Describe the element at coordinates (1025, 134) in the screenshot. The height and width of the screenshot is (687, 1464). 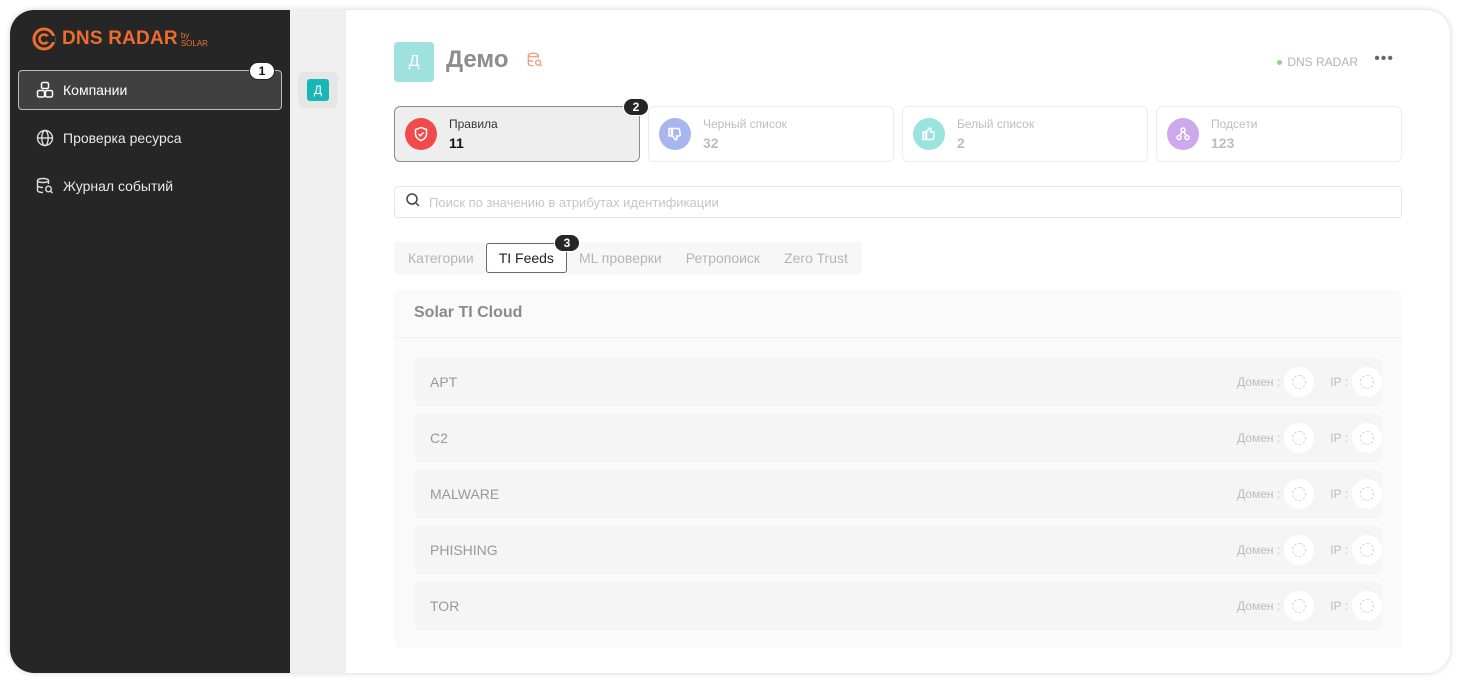
I see `card-whitelist: Белый список 2` at that location.